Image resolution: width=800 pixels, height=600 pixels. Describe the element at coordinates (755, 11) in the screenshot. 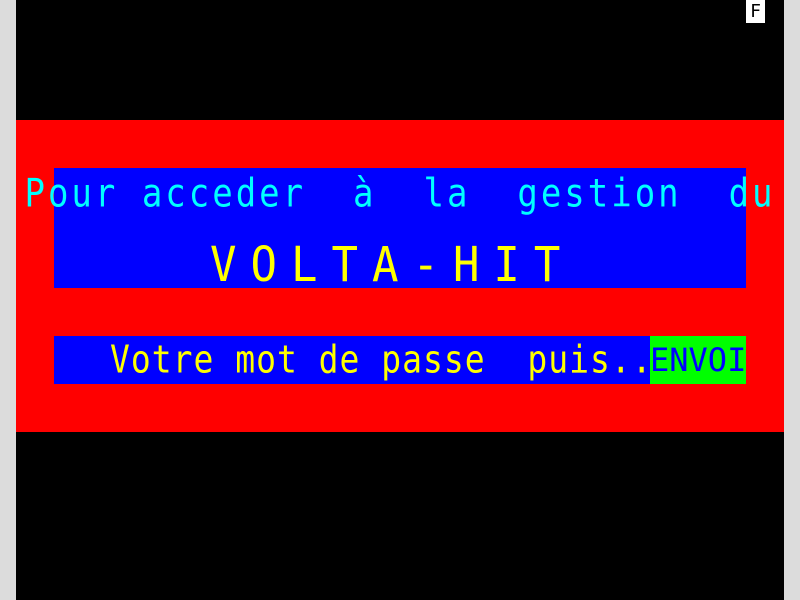

I see `status-indicator: F` at that location.